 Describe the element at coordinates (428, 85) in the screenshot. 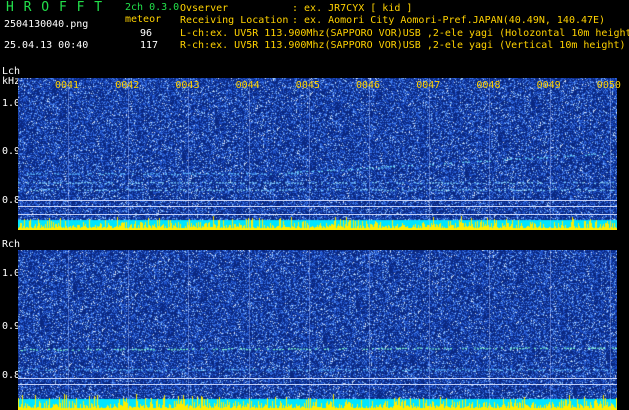

I see `time-tick-0047: 0047` at that location.